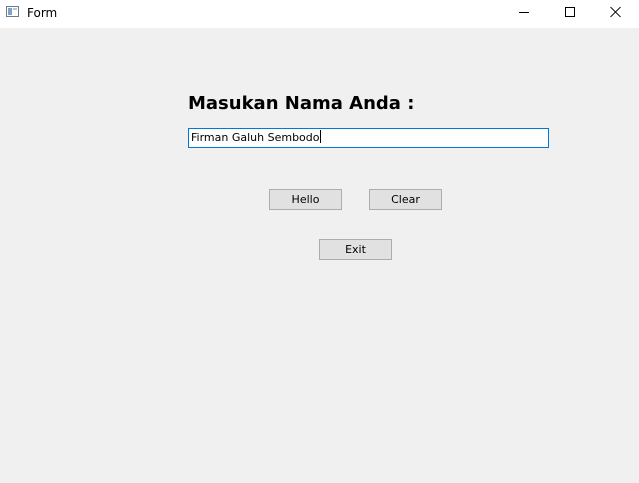 This screenshot has width=639, height=483. I want to click on name-input: Firman Galuh Sembodo, so click(368, 138).